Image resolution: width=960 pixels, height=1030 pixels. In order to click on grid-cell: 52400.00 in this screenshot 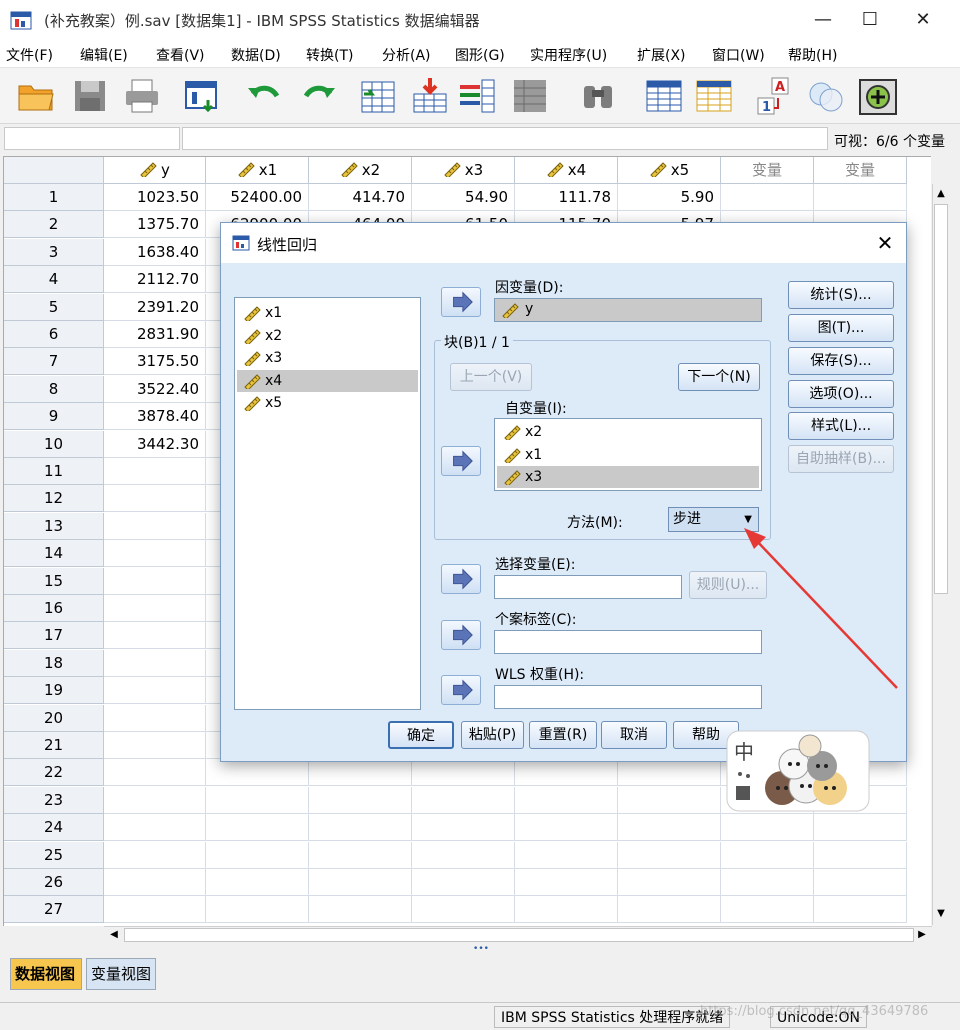, I will do `click(257, 197)`.